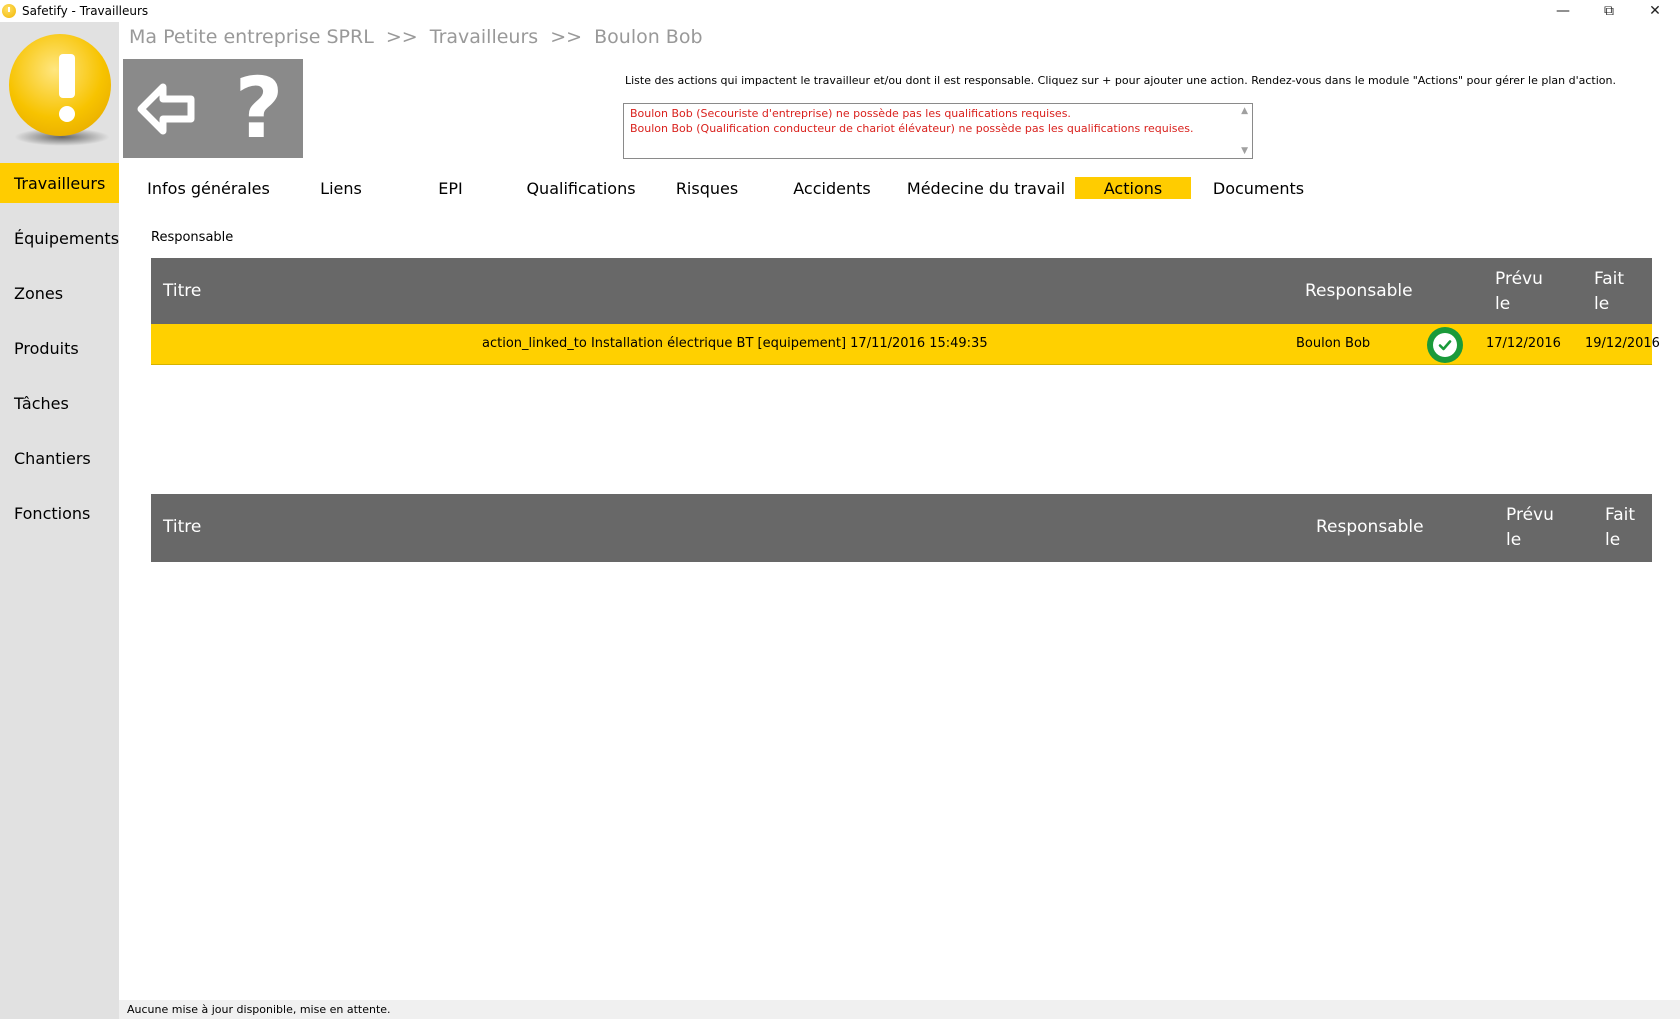 The image size is (1680, 1019). Describe the element at coordinates (192, 237) in the screenshot. I see `section-label: Responsable` at that location.